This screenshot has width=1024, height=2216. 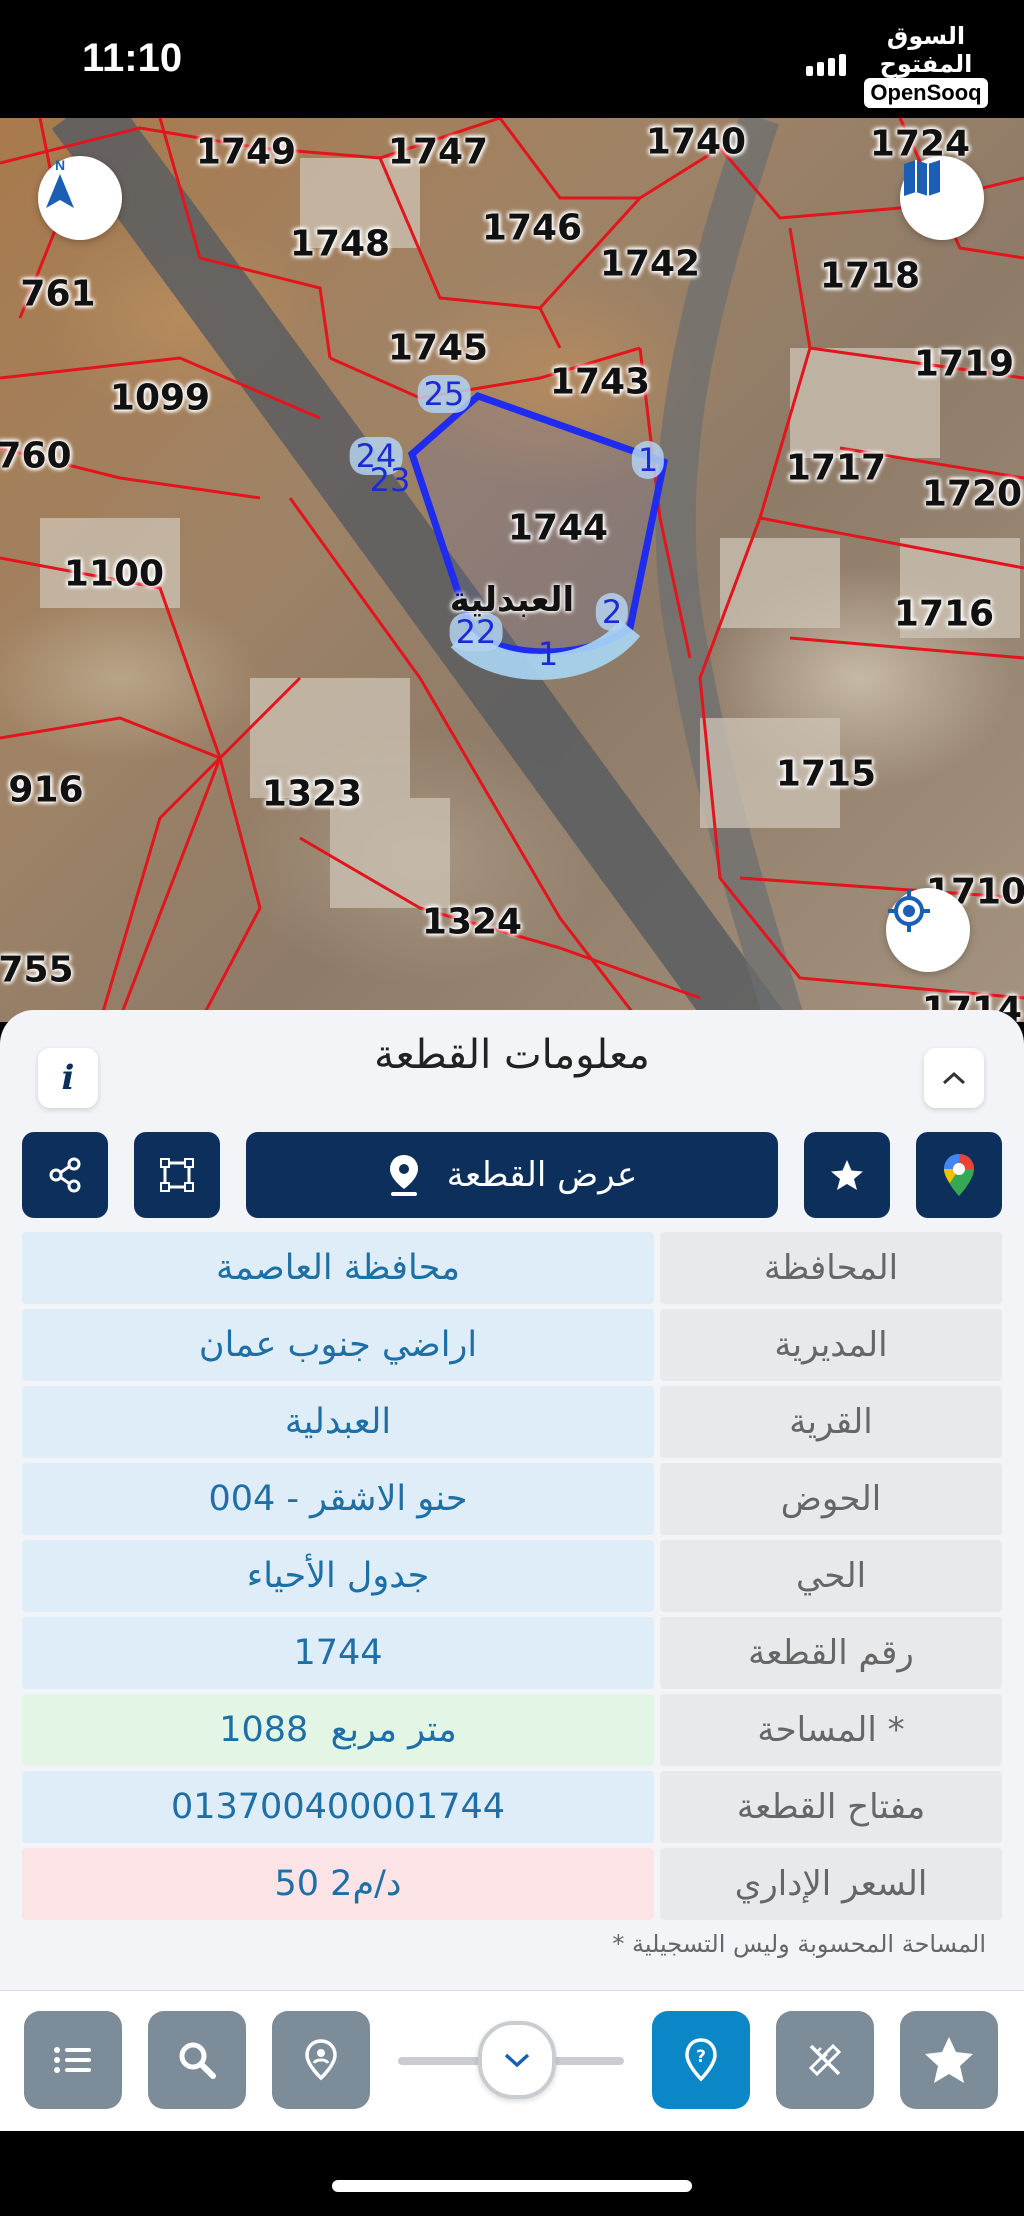 I want to click on polygon-select-icon, so click(x=177, y=1175).